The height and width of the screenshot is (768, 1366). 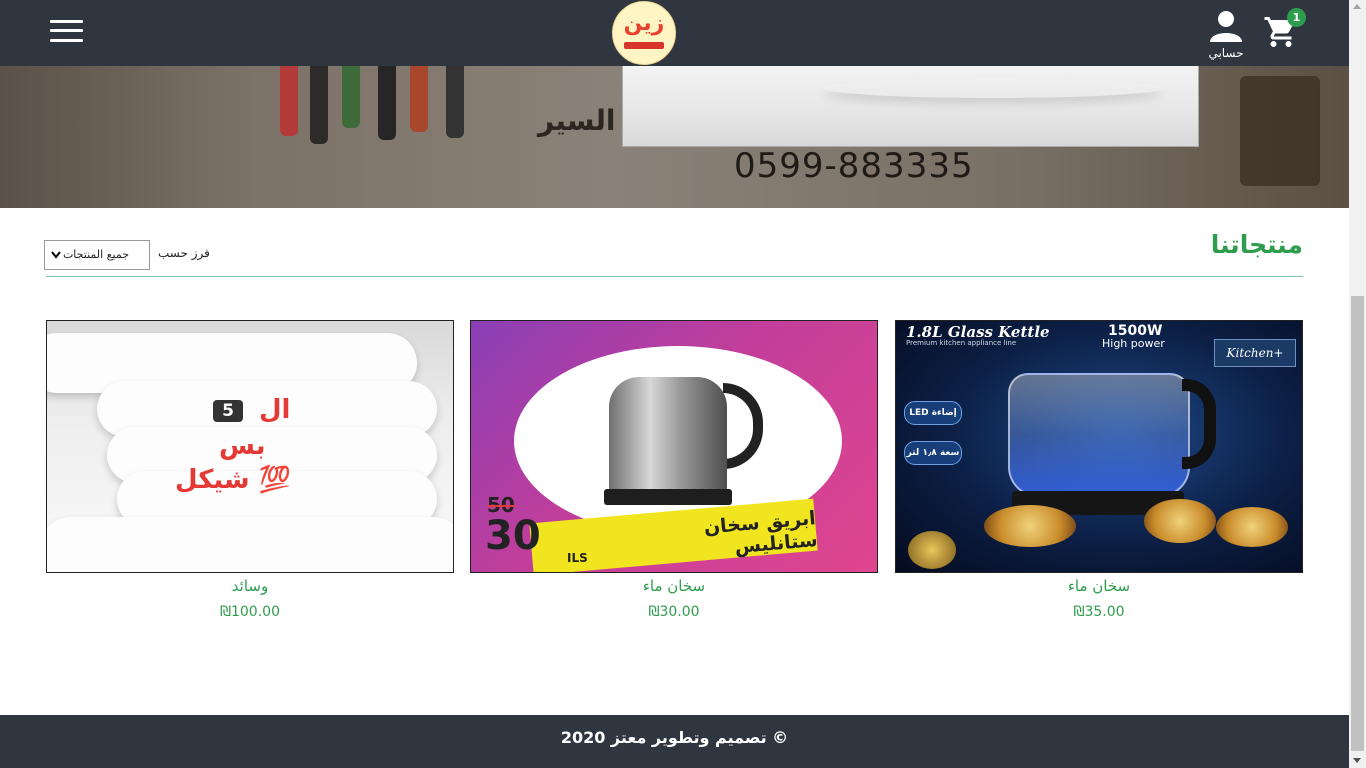 I want to click on footer: © تصميم وتطوير معتز 2020, so click(x=674, y=741).